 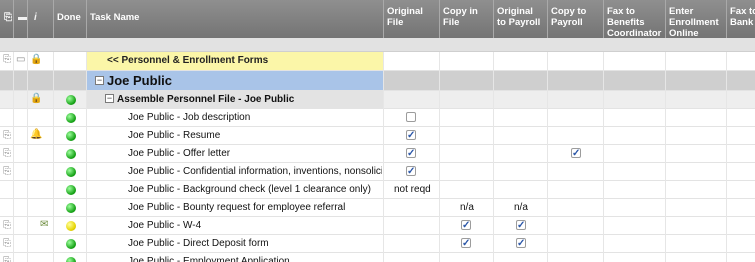 I want to click on header-filter-strip, so click(x=377, y=45).